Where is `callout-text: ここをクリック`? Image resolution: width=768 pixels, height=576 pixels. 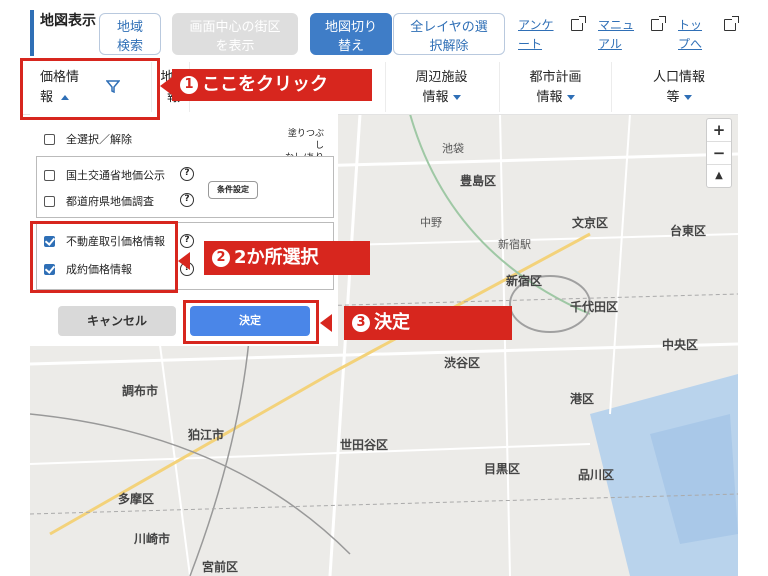
callout-text: ここをクリック is located at coordinates (265, 84).